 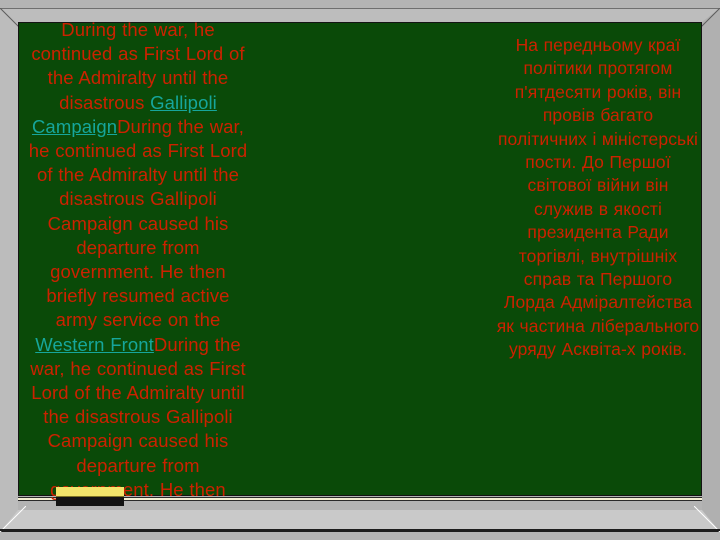 What do you see at coordinates (94, 344) in the screenshot?
I see `link-western-front: Western Front` at bounding box center [94, 344].